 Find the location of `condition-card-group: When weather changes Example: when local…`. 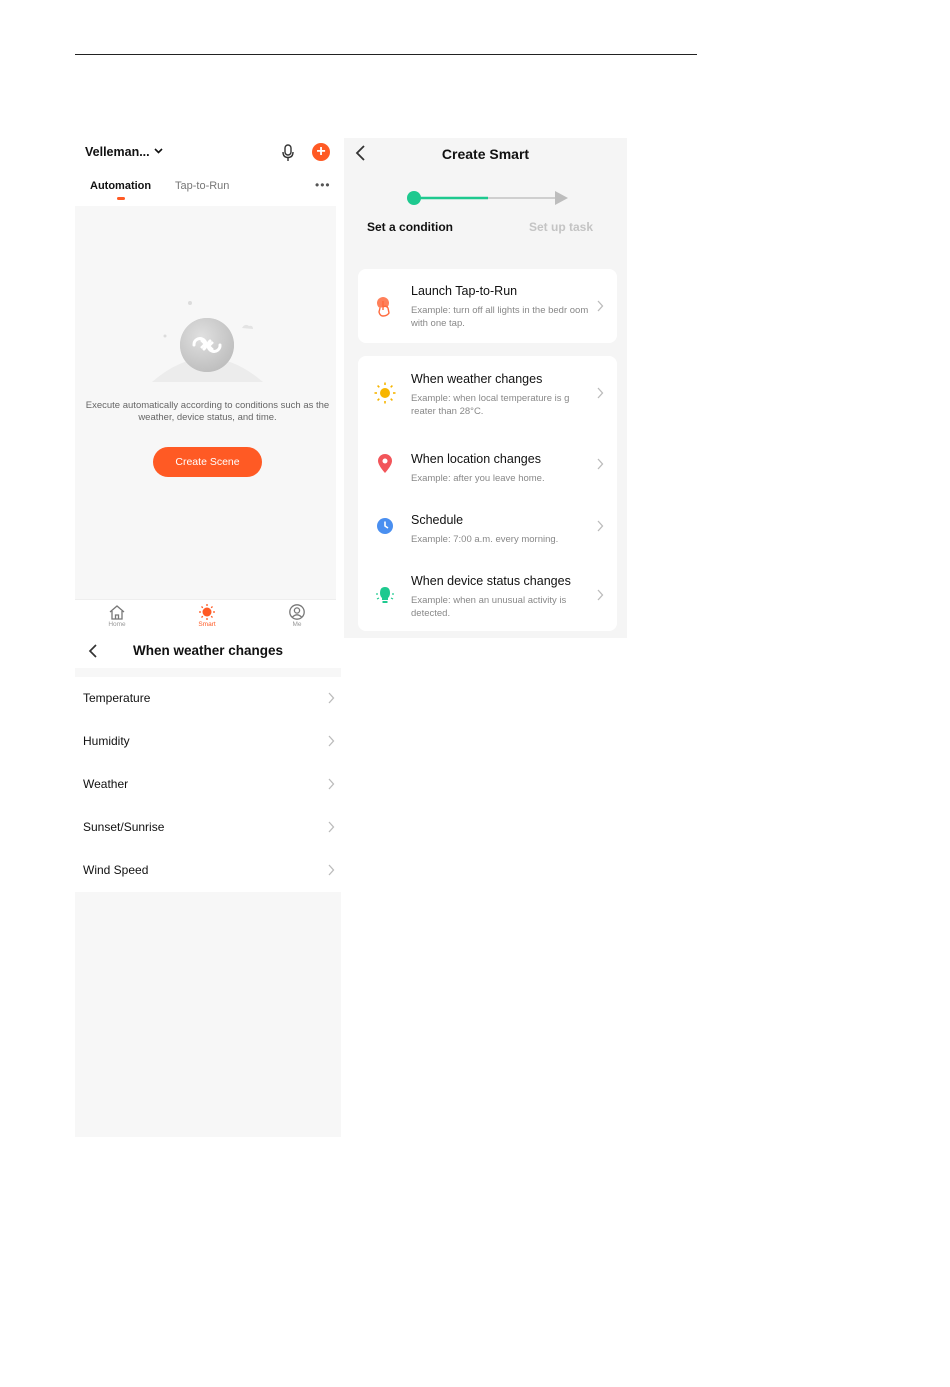

condition-card-group: When weather changes Example: when local… is located at coordinates (487, 493).